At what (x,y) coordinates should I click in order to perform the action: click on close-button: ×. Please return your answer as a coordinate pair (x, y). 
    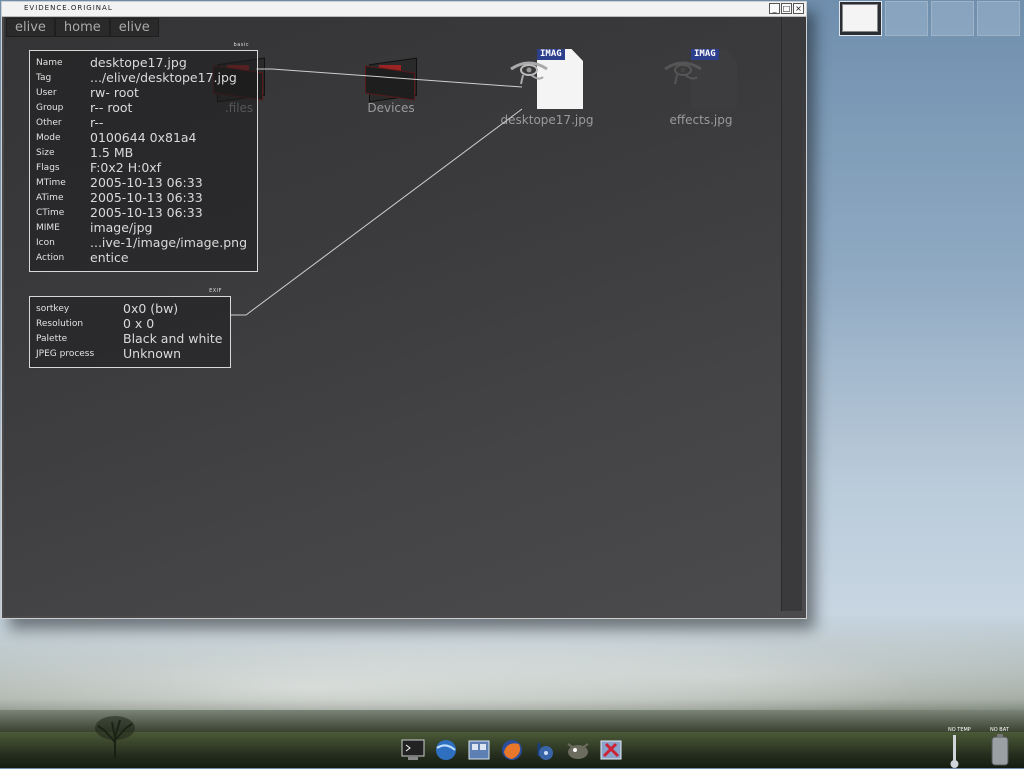
    Looking at the image, I should click on (798, 8).